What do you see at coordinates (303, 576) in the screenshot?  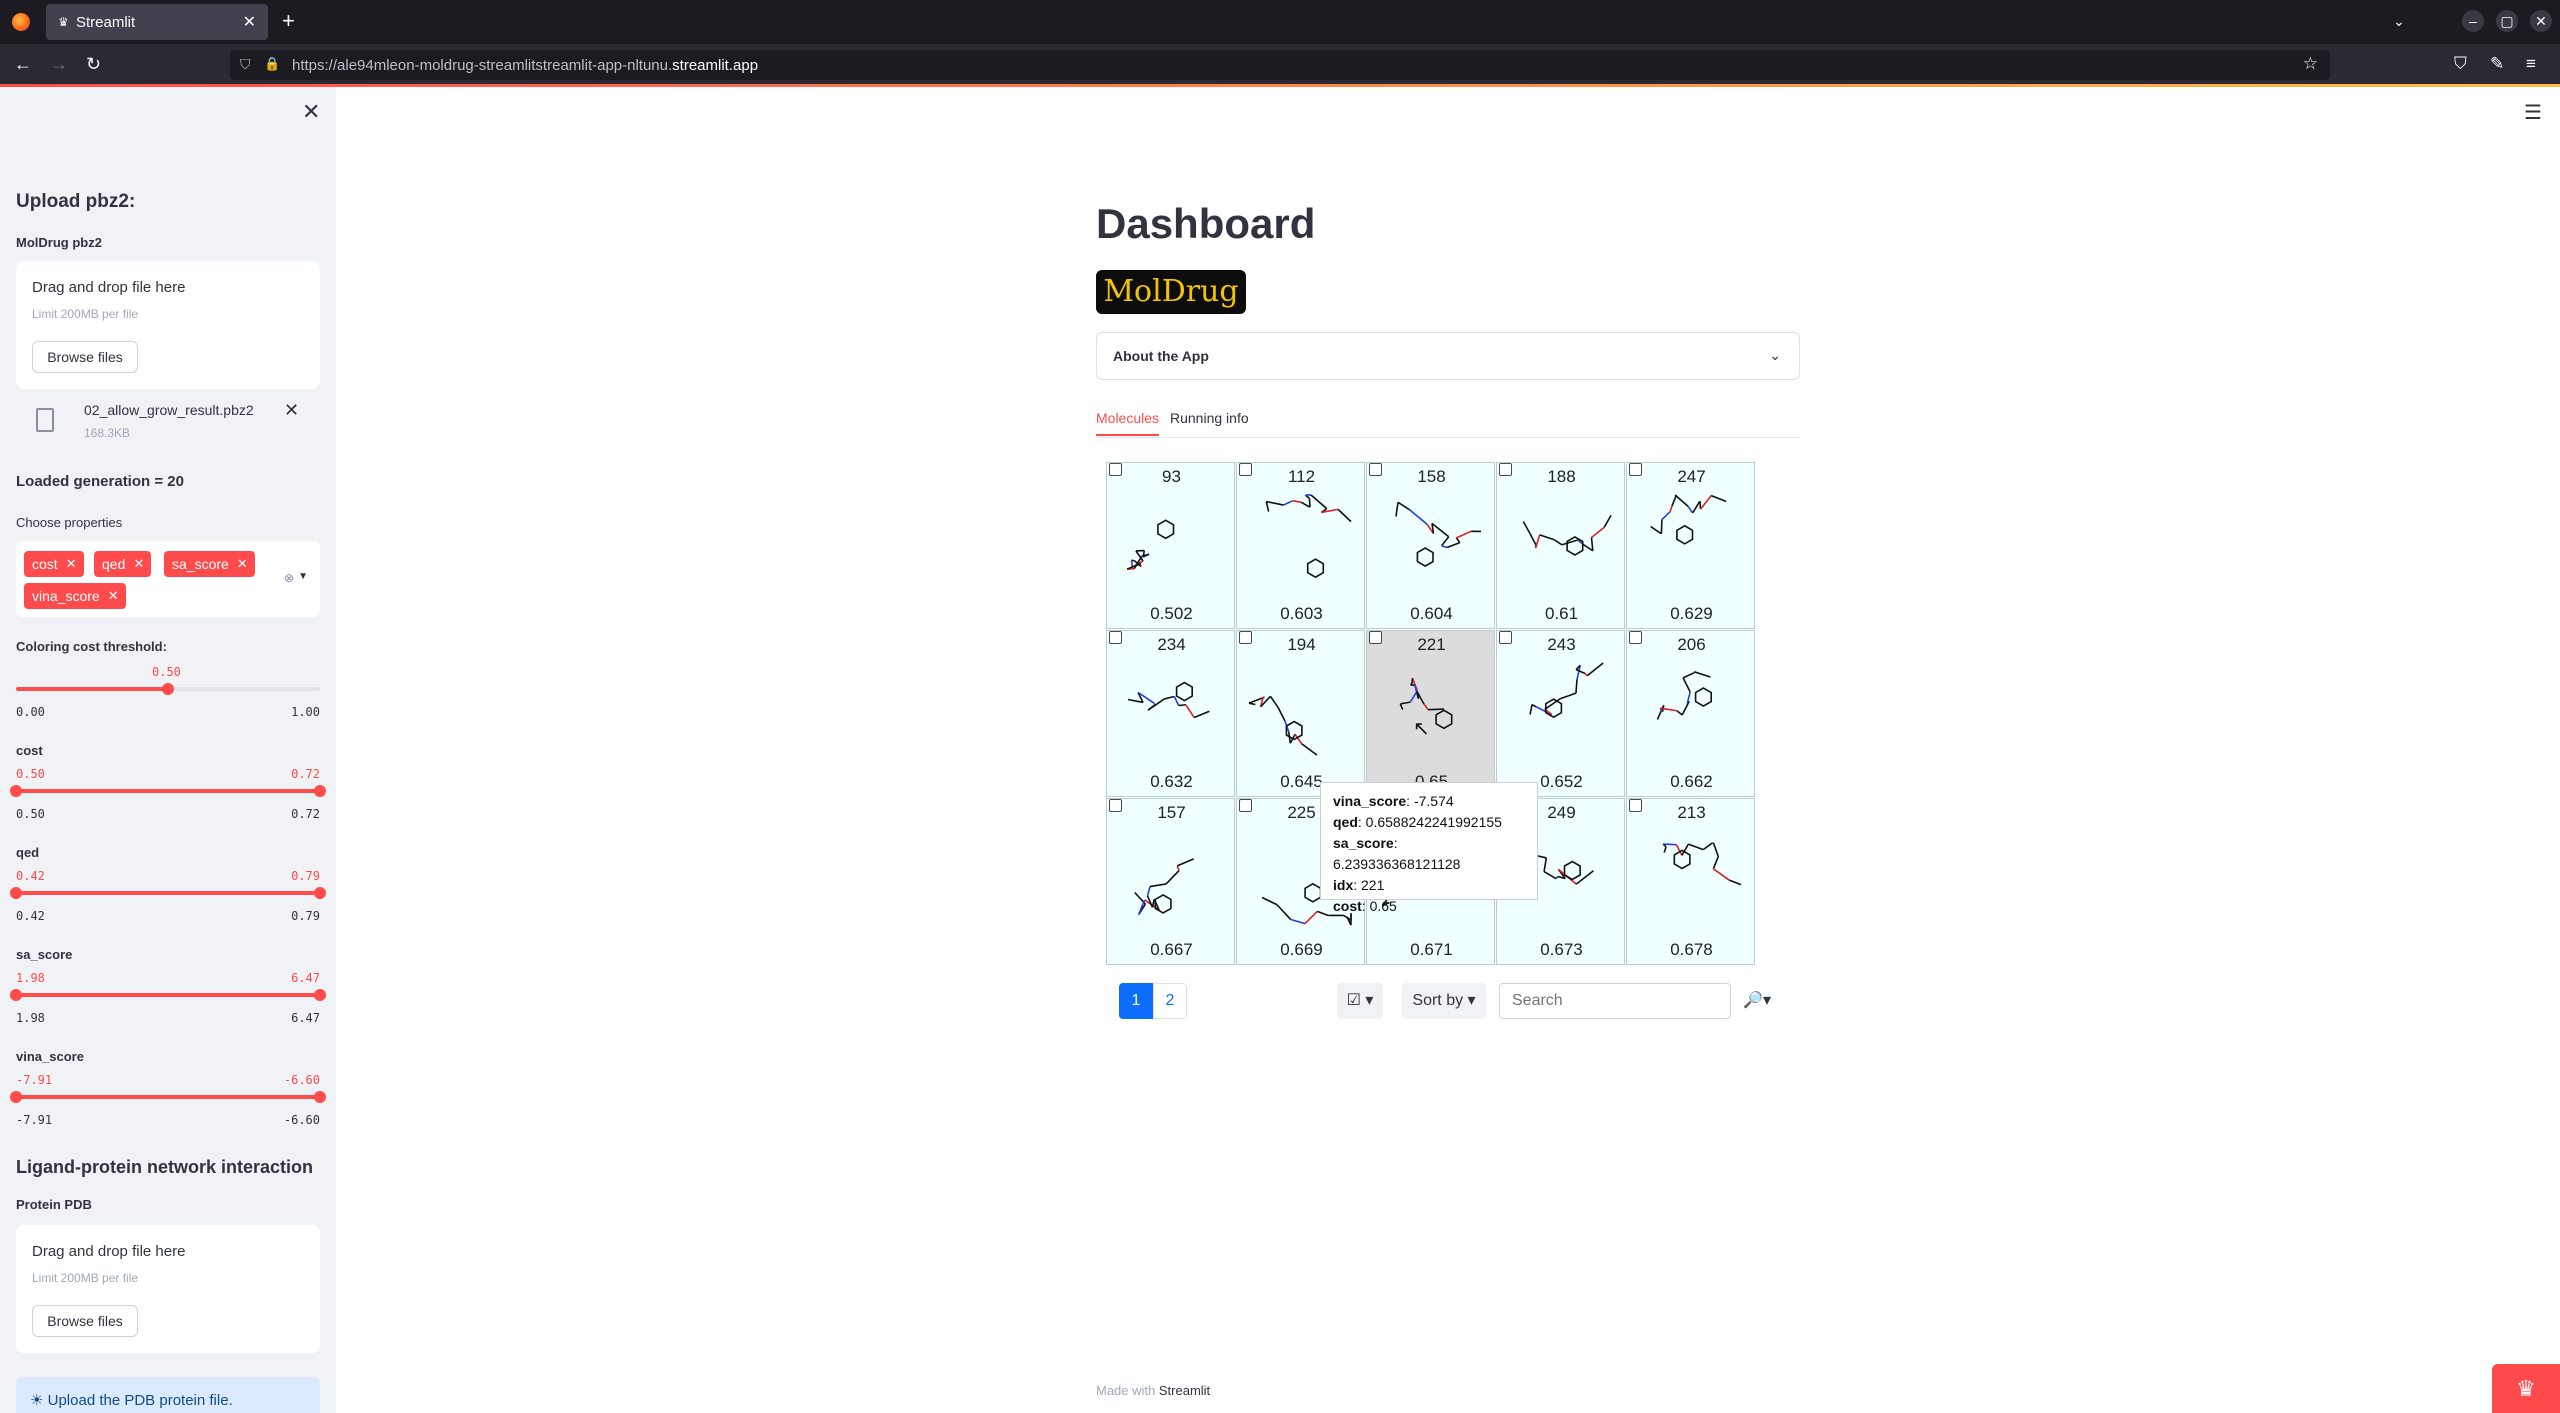 I see `dropdown-arrow-icon: ▼` at bounding box center [303, 576].